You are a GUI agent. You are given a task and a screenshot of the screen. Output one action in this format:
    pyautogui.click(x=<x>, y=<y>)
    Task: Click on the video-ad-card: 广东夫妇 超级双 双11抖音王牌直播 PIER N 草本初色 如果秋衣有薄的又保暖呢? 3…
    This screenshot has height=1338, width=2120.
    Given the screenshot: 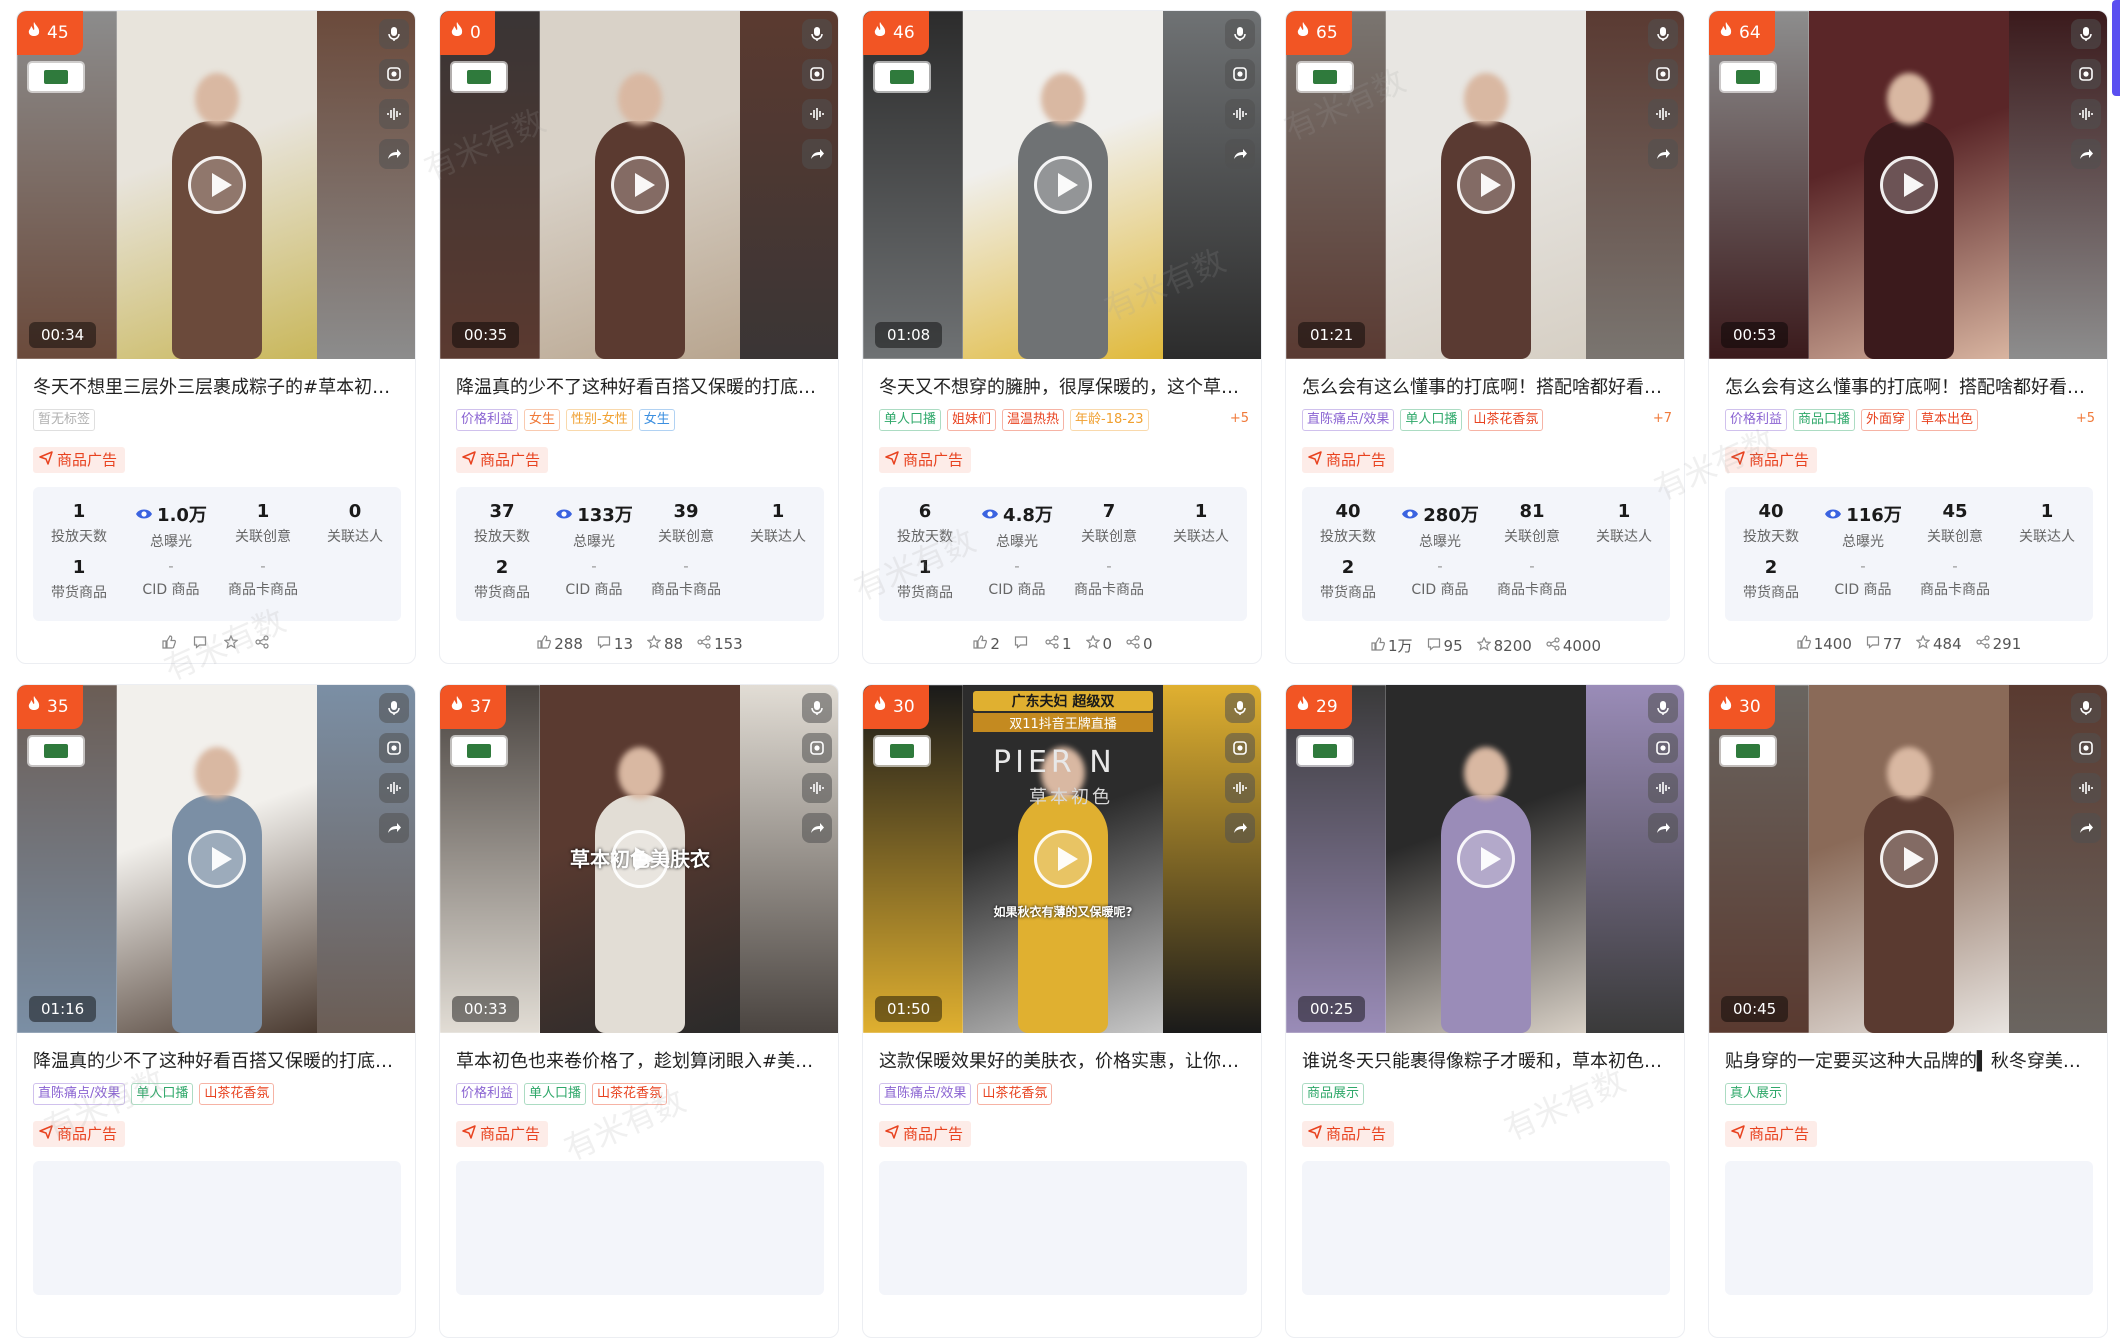 What is the action you would take?
    pyautogui.click(x=1062, y=1011)
    